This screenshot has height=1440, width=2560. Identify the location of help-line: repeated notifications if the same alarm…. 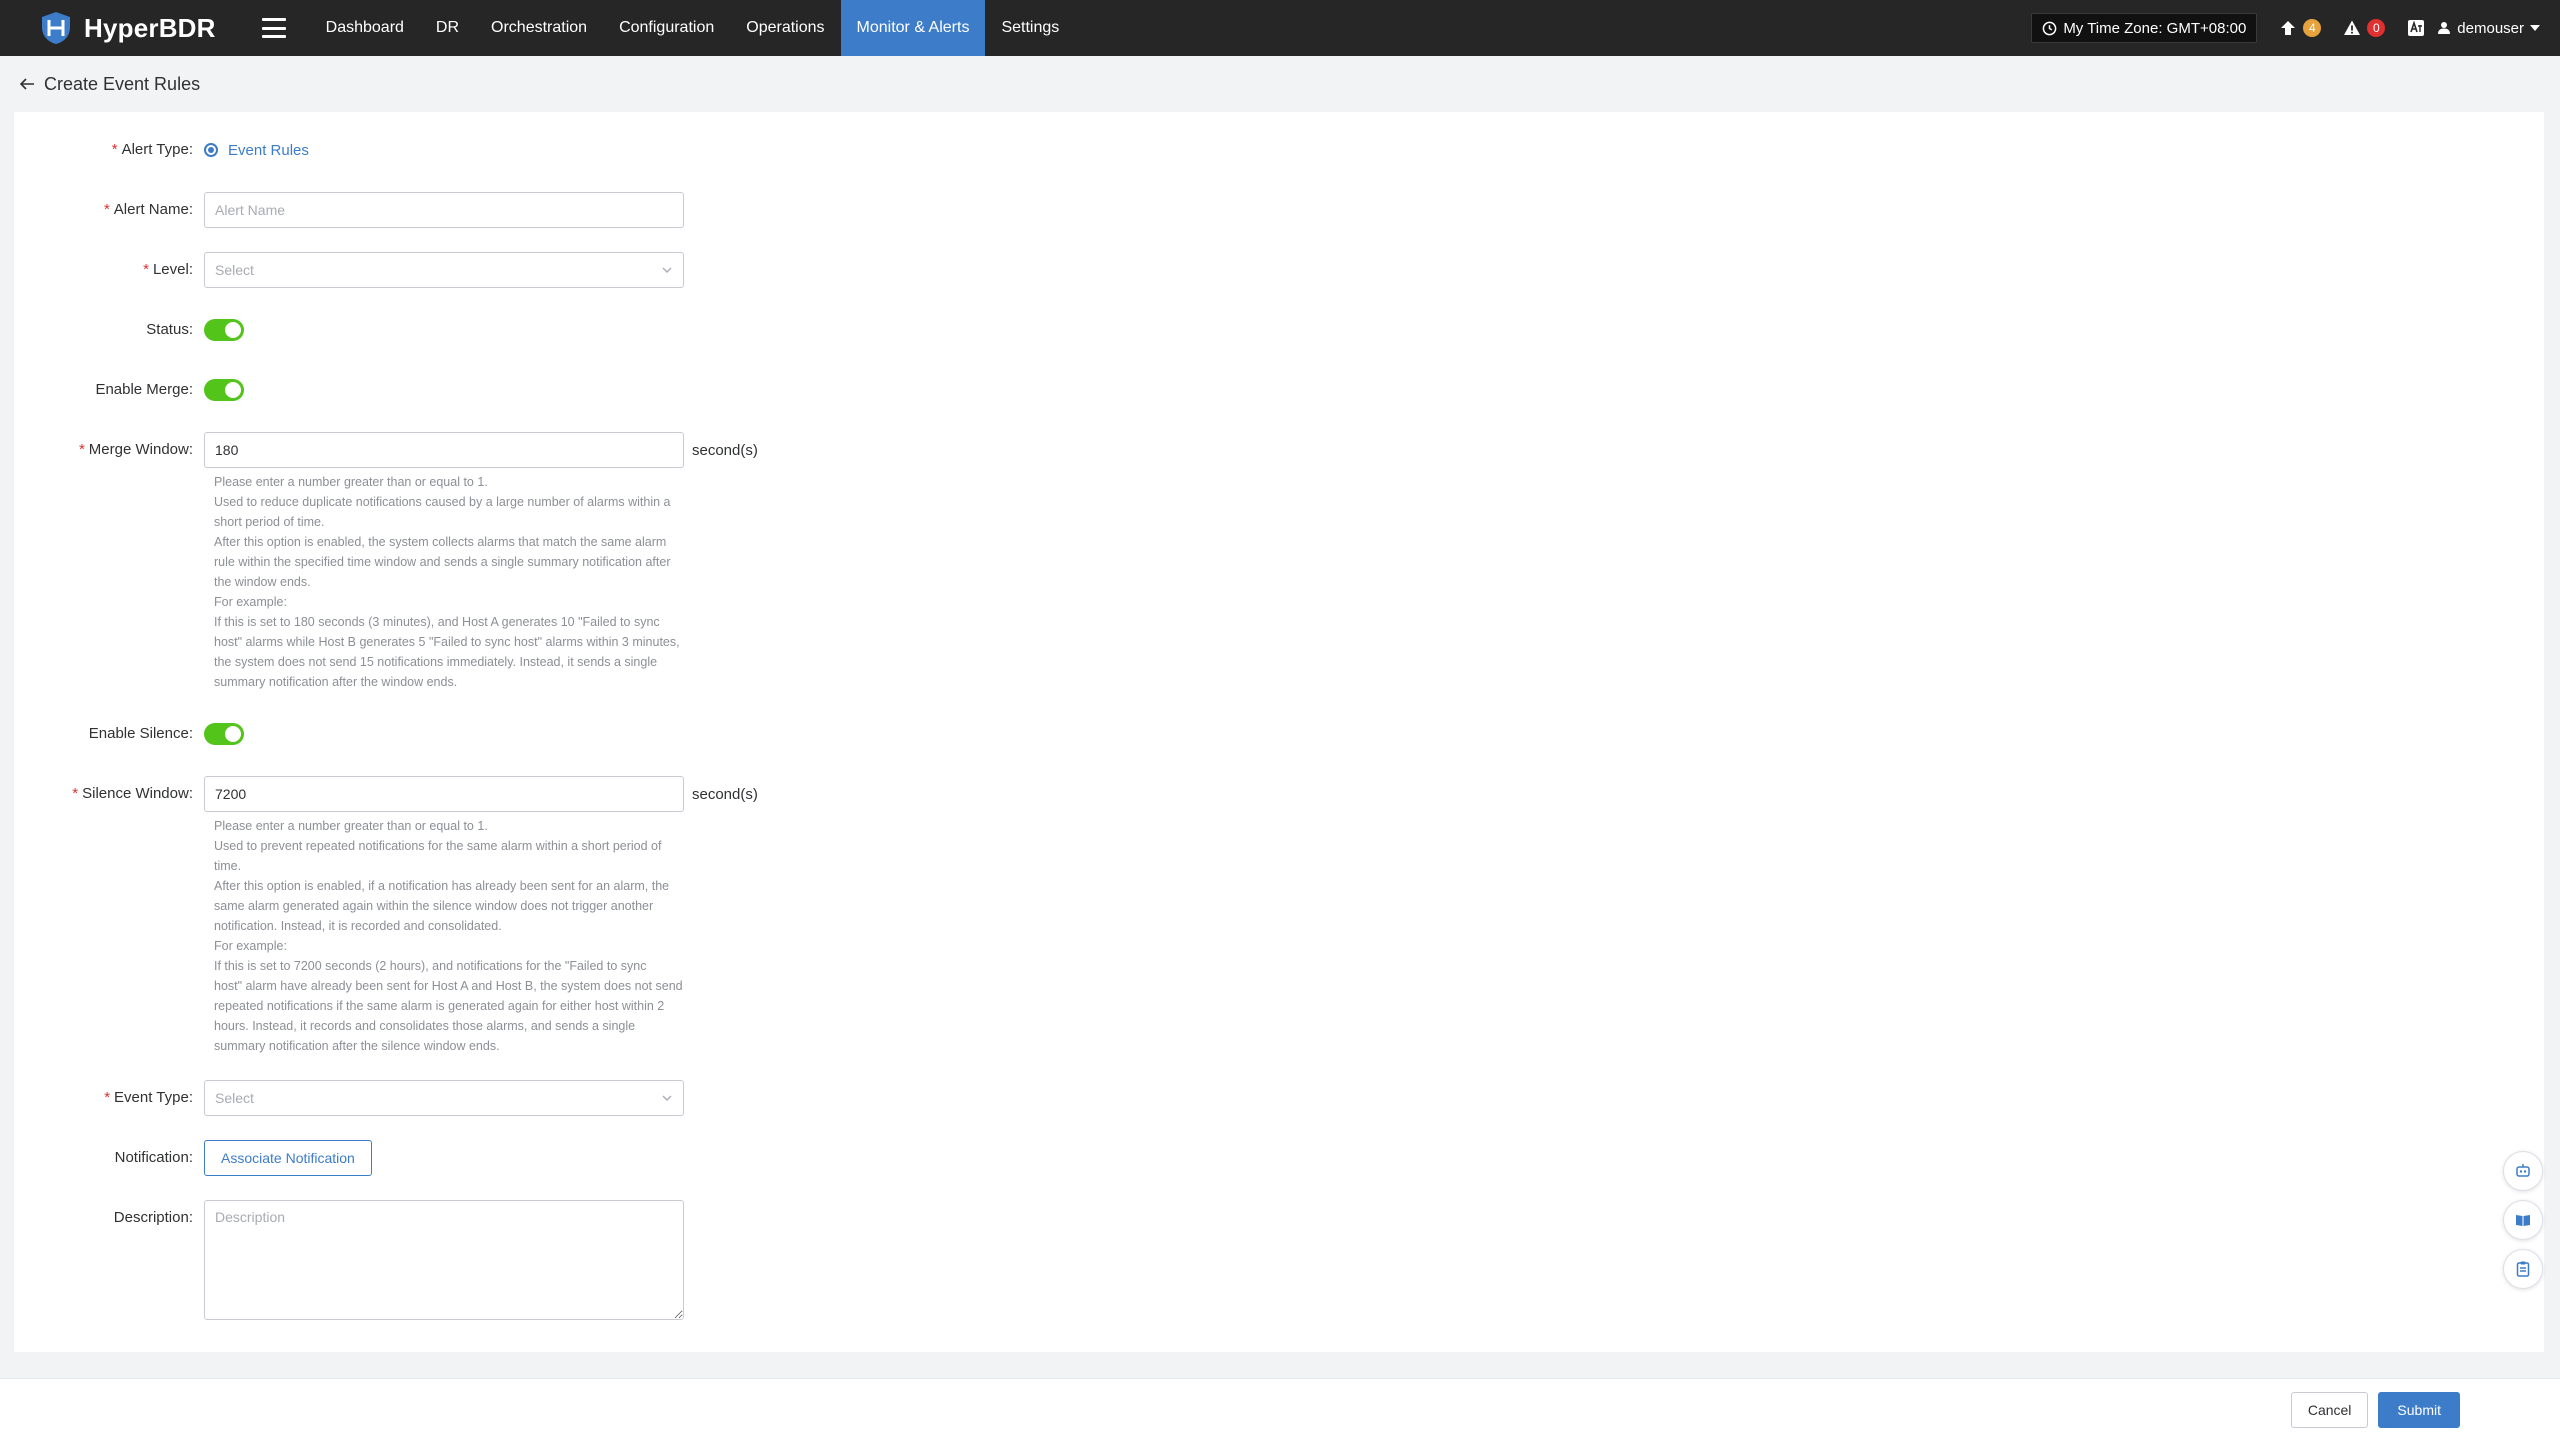
(439, 1006).